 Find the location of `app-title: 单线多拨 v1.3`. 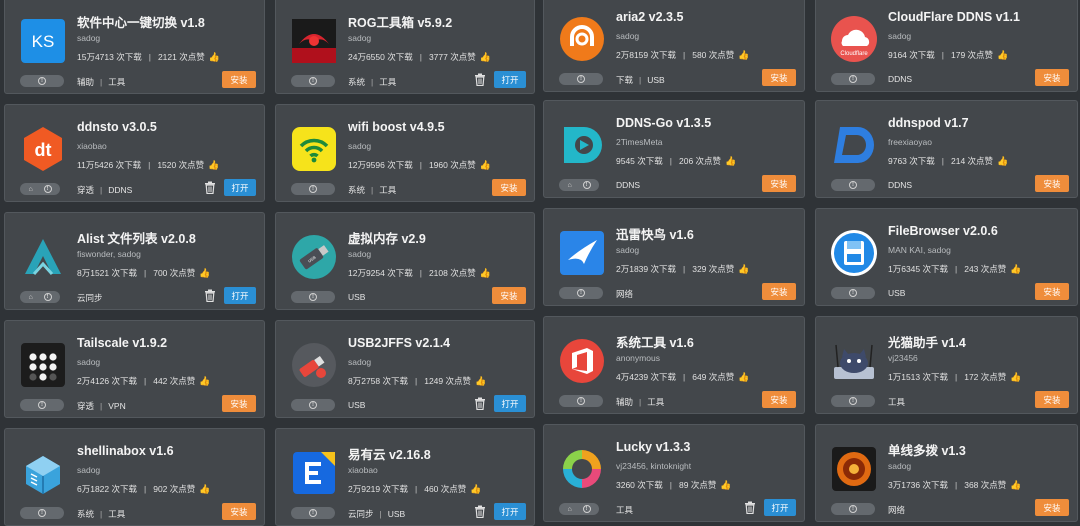

app-title: 单线多拨 v1.3 is located at coordinates (927, 449).